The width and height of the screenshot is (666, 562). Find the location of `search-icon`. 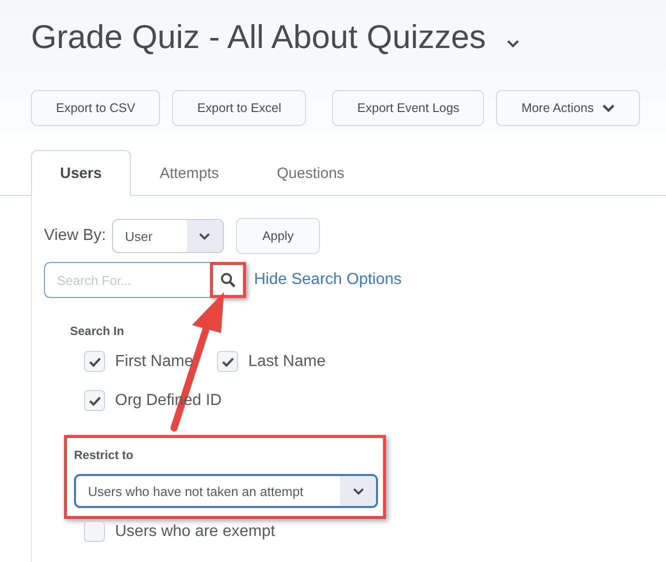

search-icon is located at coordinates (228, 280).